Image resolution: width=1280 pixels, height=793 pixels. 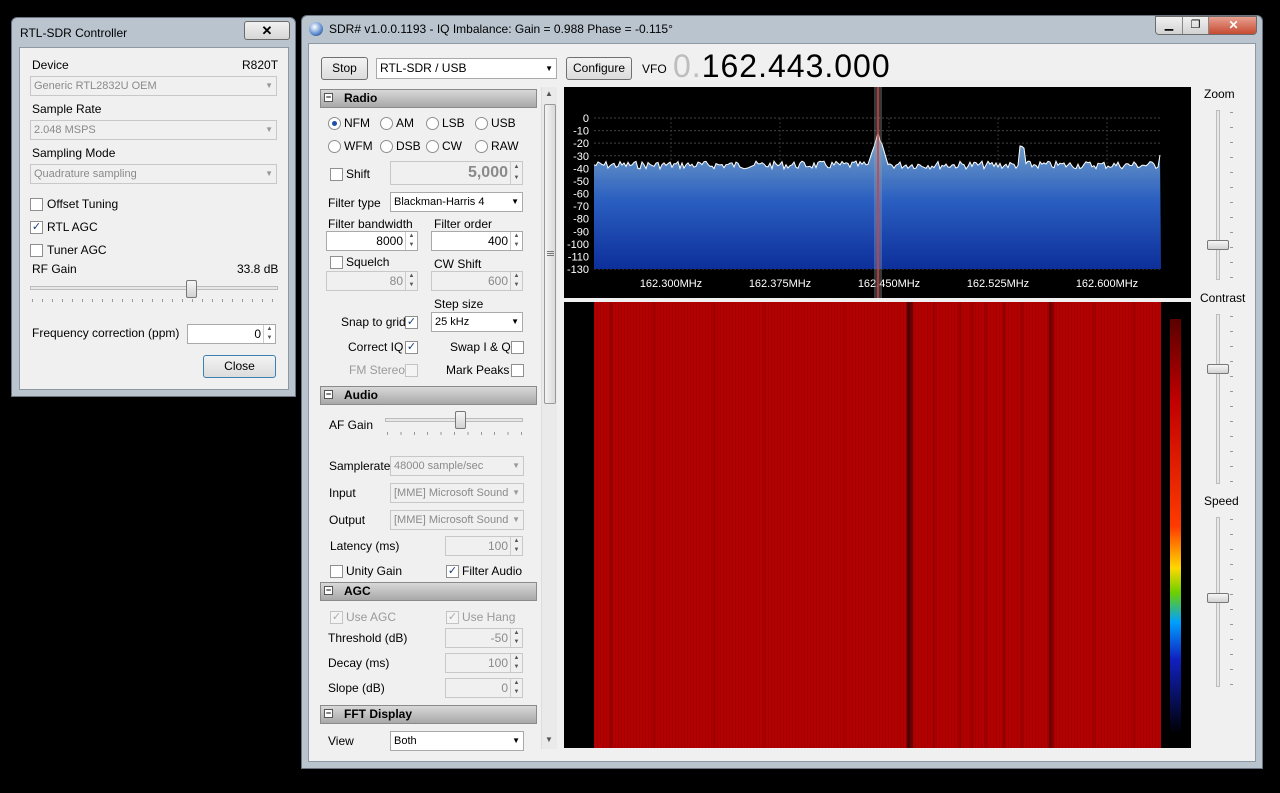 What do you see at coordinates (432, 146) in the screenshot?
I see `mode-radio-cw` at bounding box center [432, 146].